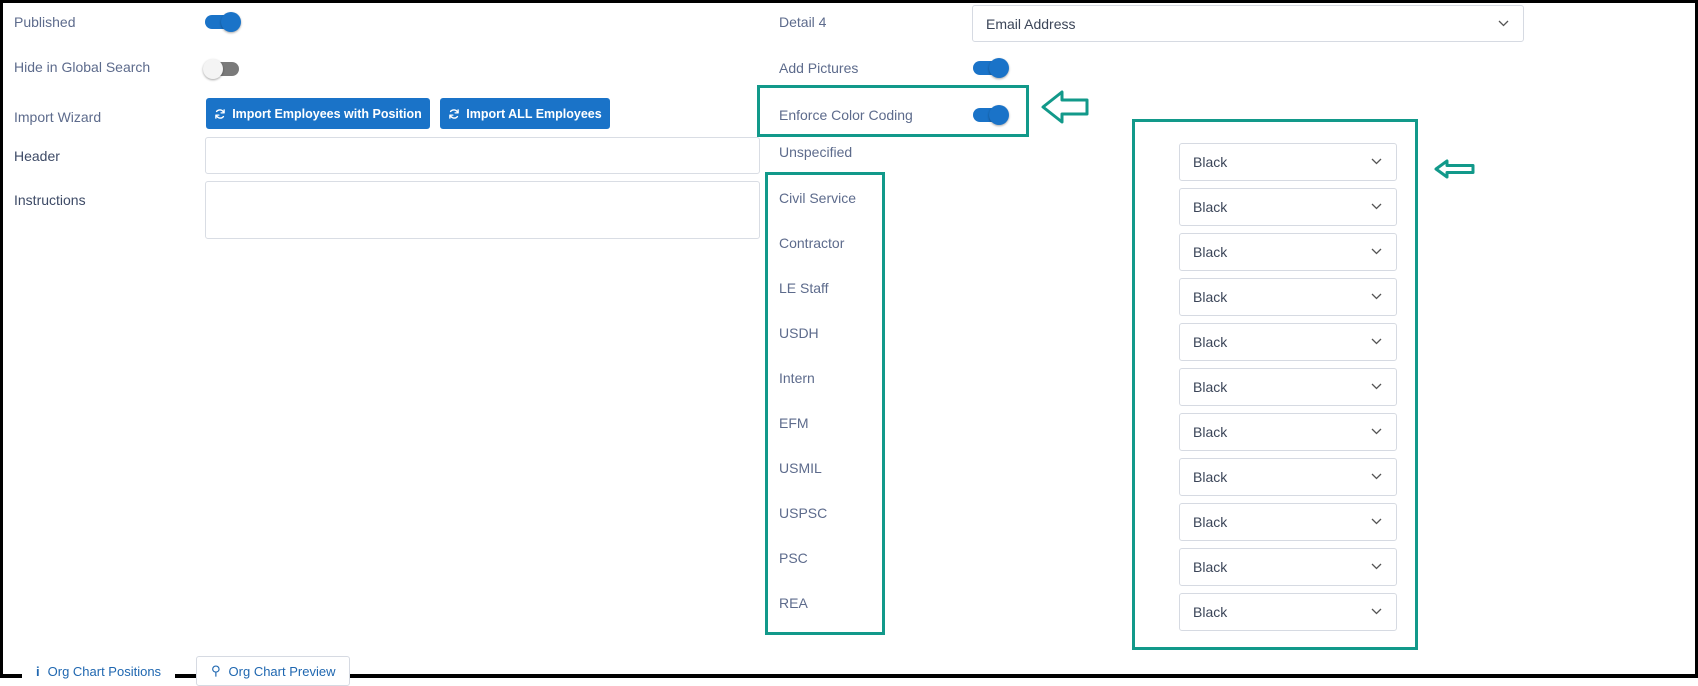 The height and width of the screenshot is (686, 1698). What do you see at coordinates (45, 22) in the screenshot?
I see `published-label: Published` at bounding box center [45, 22].